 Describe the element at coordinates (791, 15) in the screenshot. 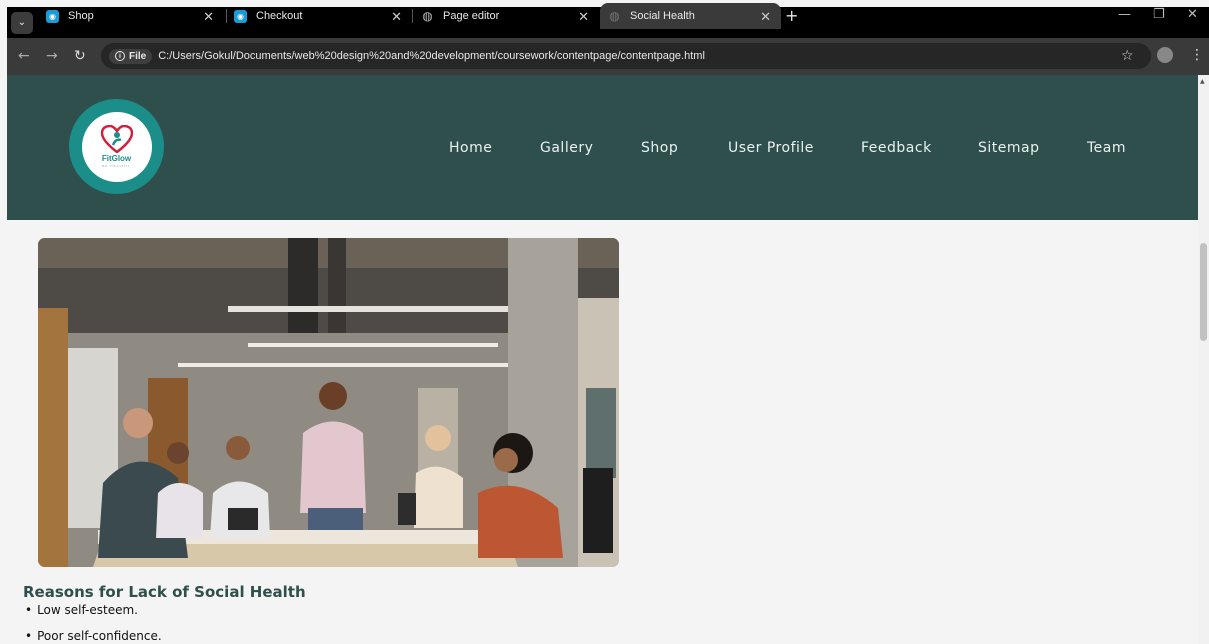

I see `new-tab-icon: +` at that location.